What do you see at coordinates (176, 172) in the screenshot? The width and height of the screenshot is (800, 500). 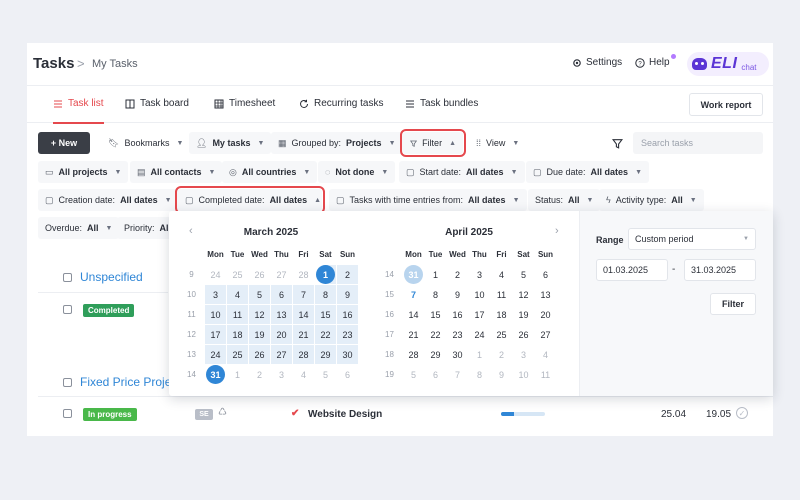 I see `all-contacts-dropdown: ▤ All contacts ▼` at bounding box center [176, 172].